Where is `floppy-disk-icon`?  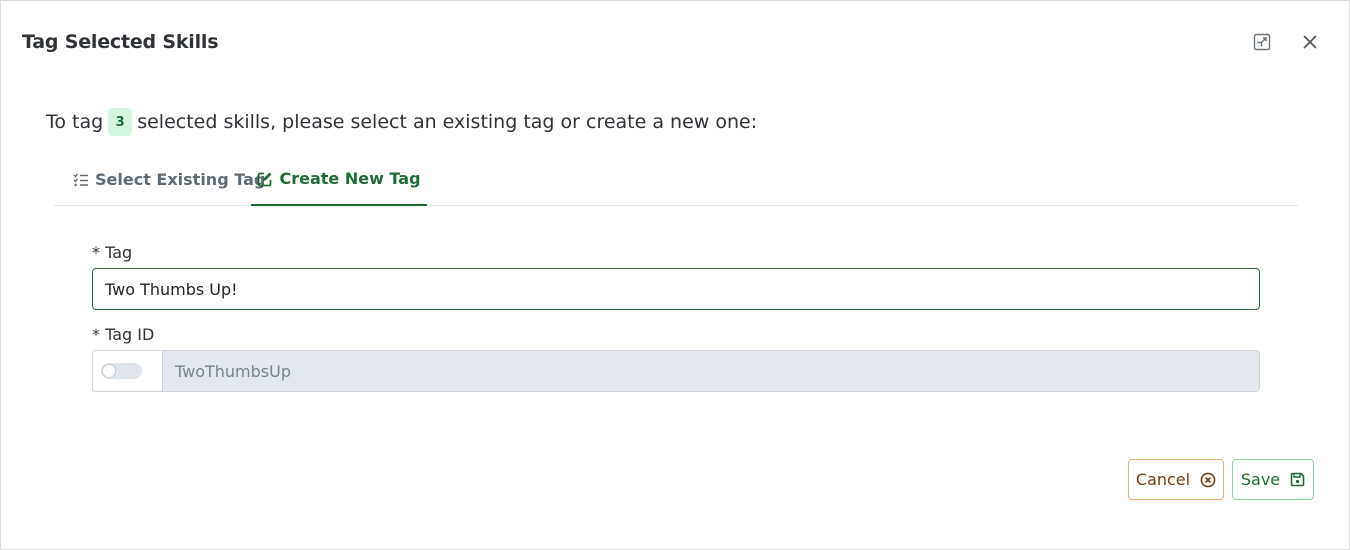
floppy-disk-icon is located at coordinates (1297, 479).